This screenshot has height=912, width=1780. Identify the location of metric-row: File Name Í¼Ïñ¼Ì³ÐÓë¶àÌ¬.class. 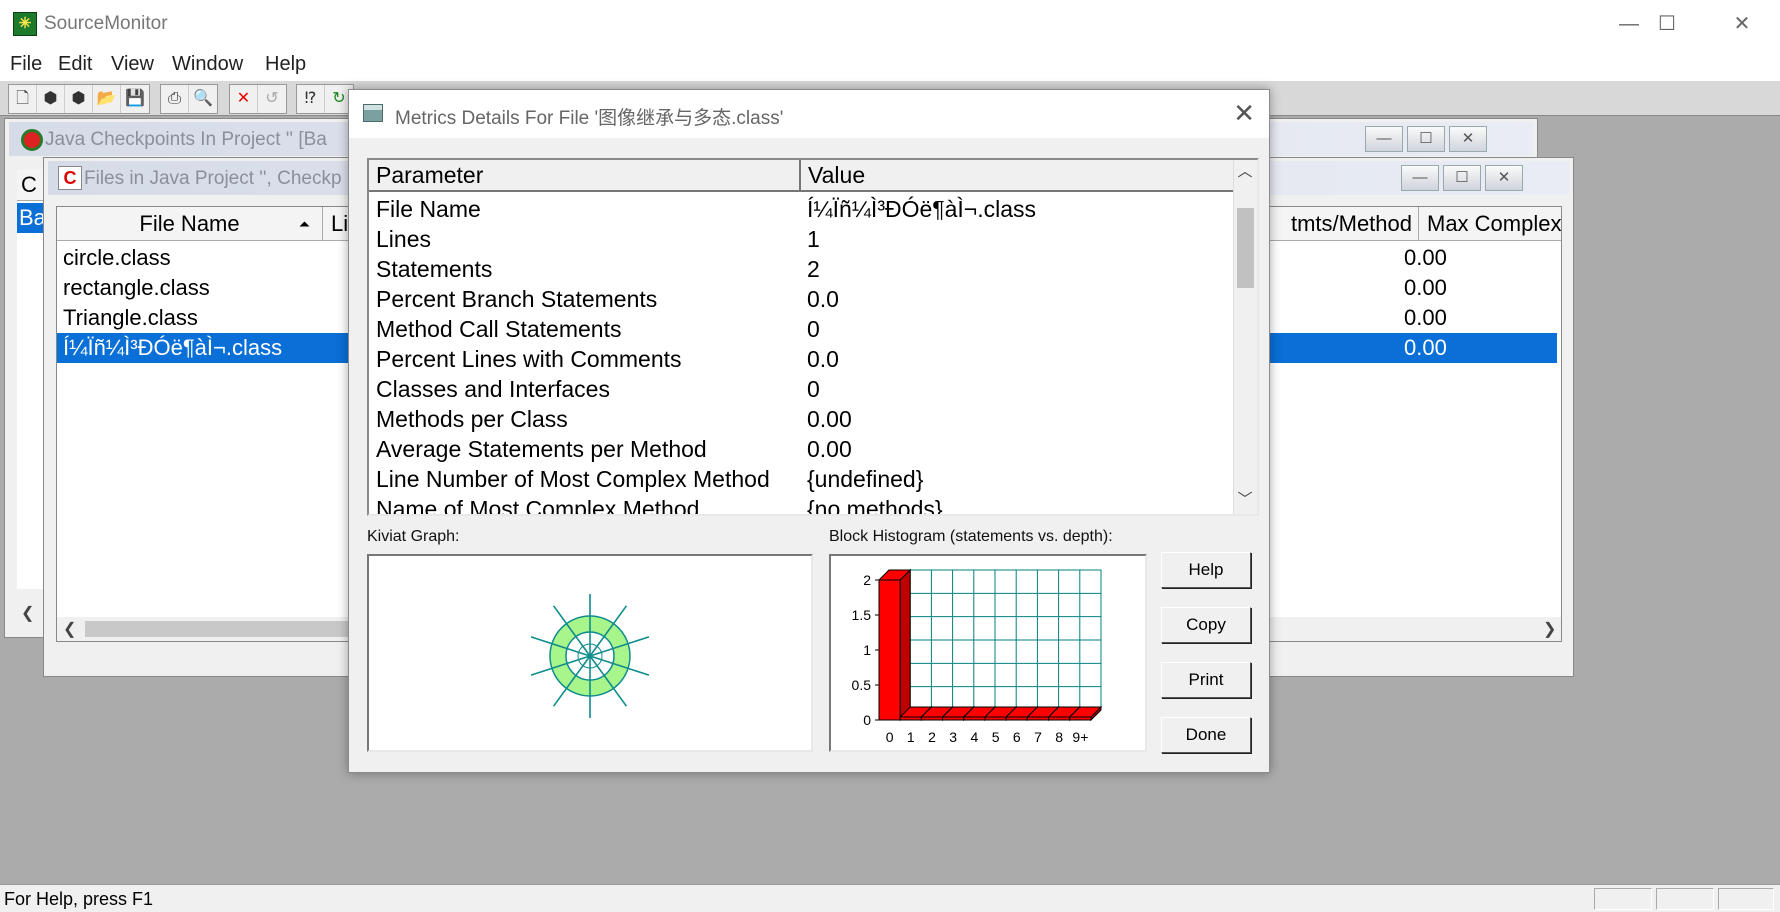
(800, 209).